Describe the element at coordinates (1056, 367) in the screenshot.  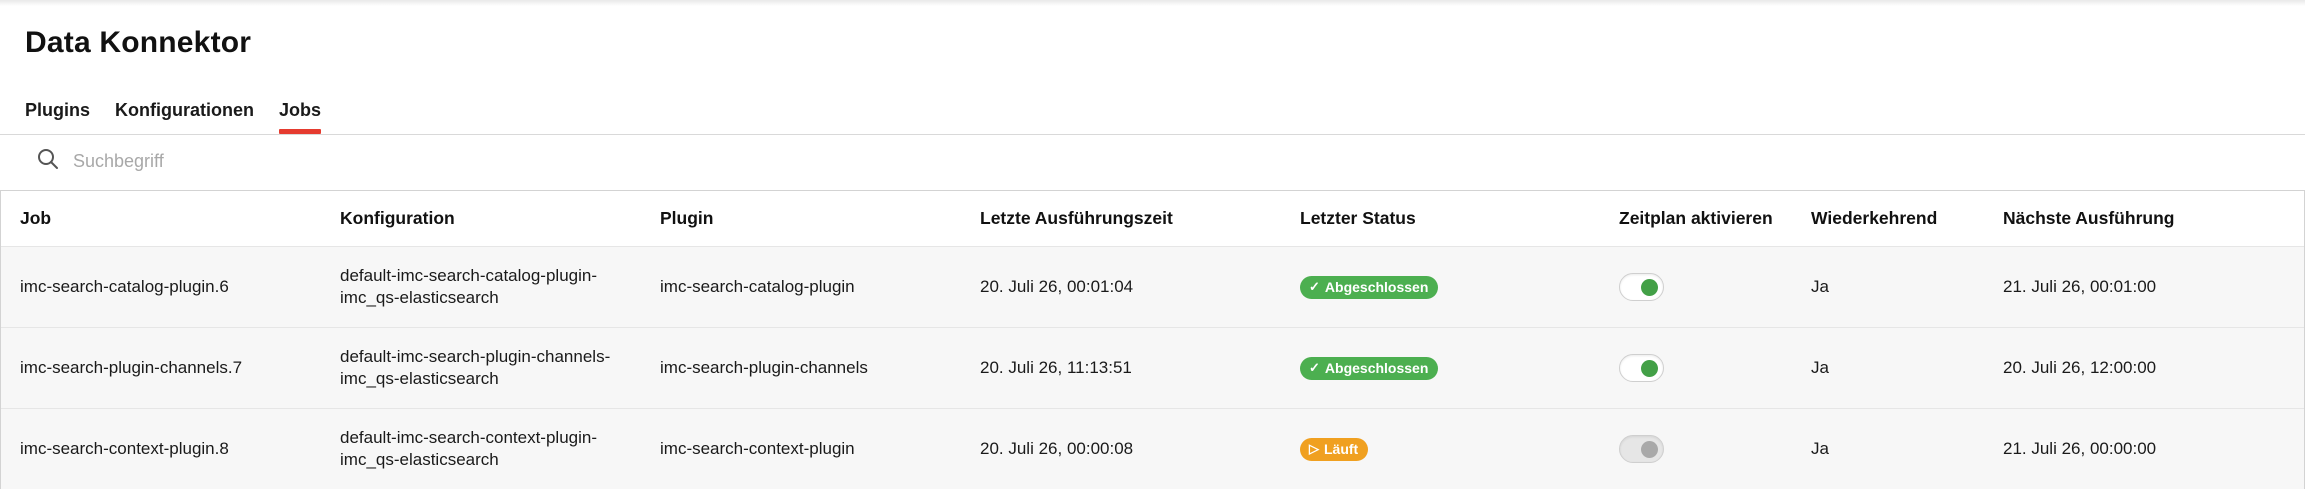
I see `last-run-time: 20. Juli 26, 11:13:51` at that location.